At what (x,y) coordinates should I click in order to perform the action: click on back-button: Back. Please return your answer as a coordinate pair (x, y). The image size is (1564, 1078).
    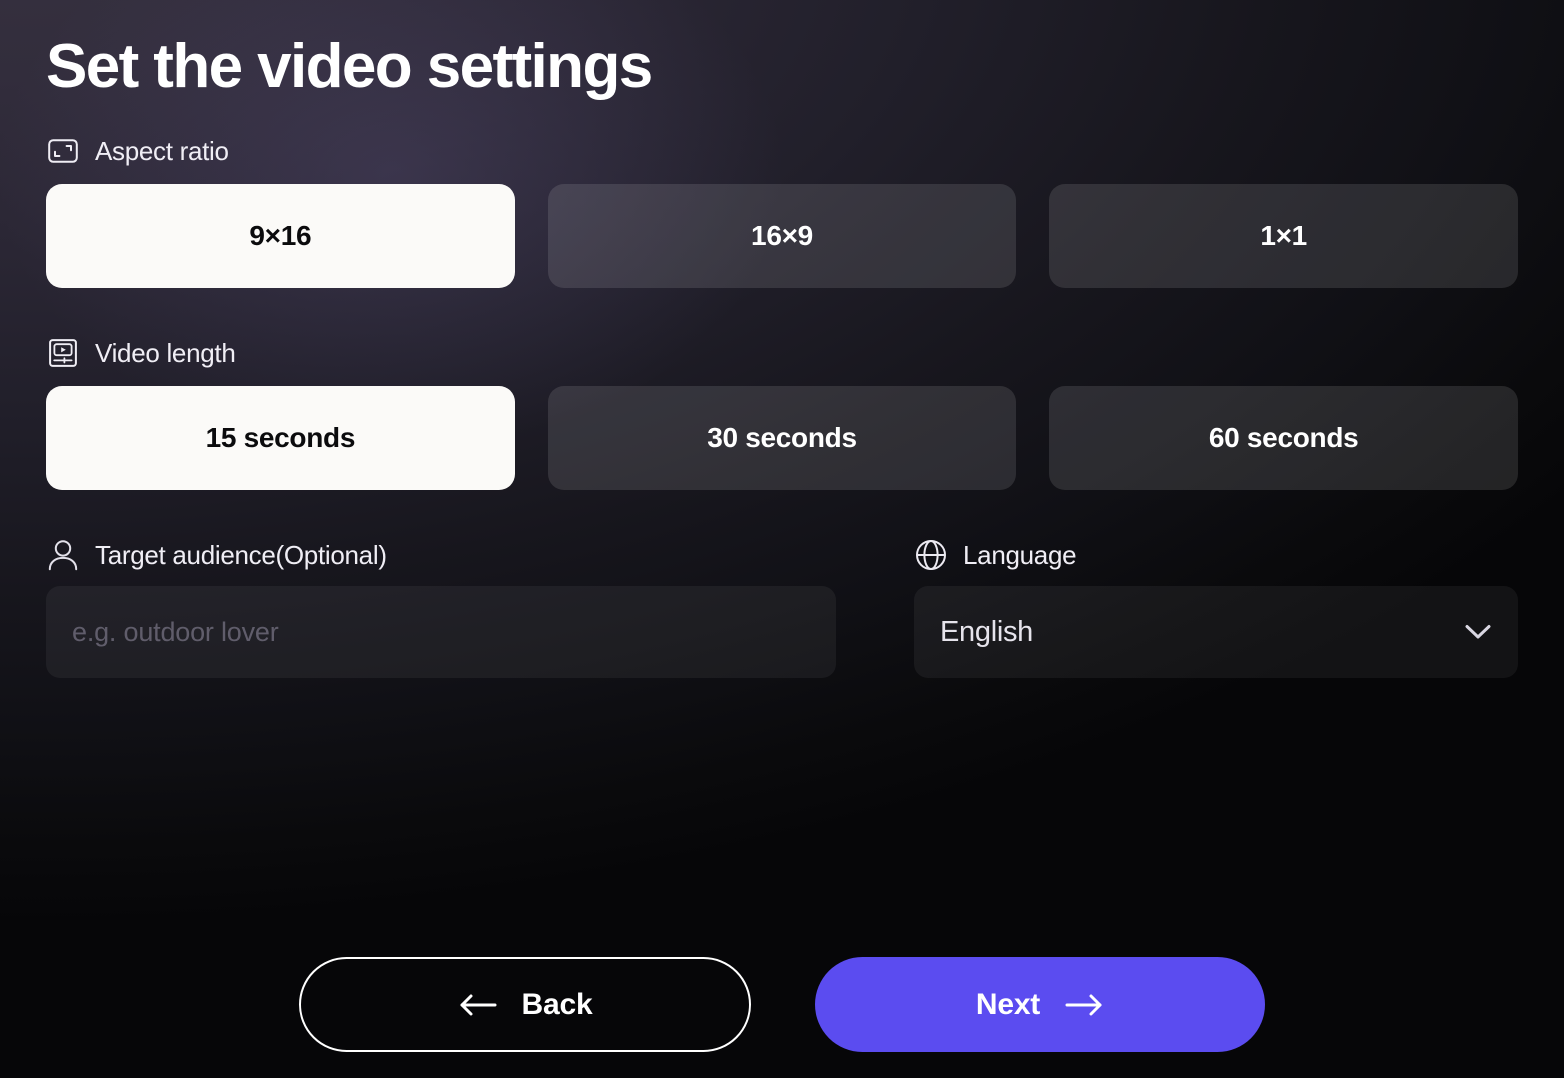
    Looking at the image, I should click on (525, 1004).